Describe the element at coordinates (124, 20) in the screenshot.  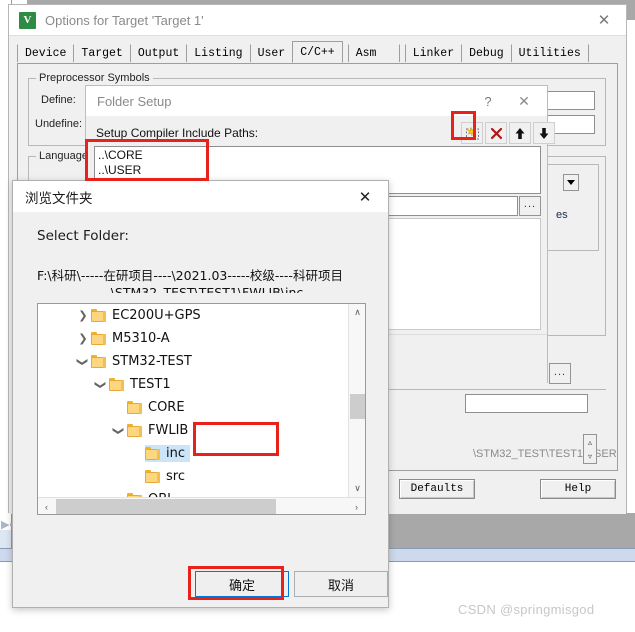
I see `options-title-text: Options for Target 'Target 1'` at that location.